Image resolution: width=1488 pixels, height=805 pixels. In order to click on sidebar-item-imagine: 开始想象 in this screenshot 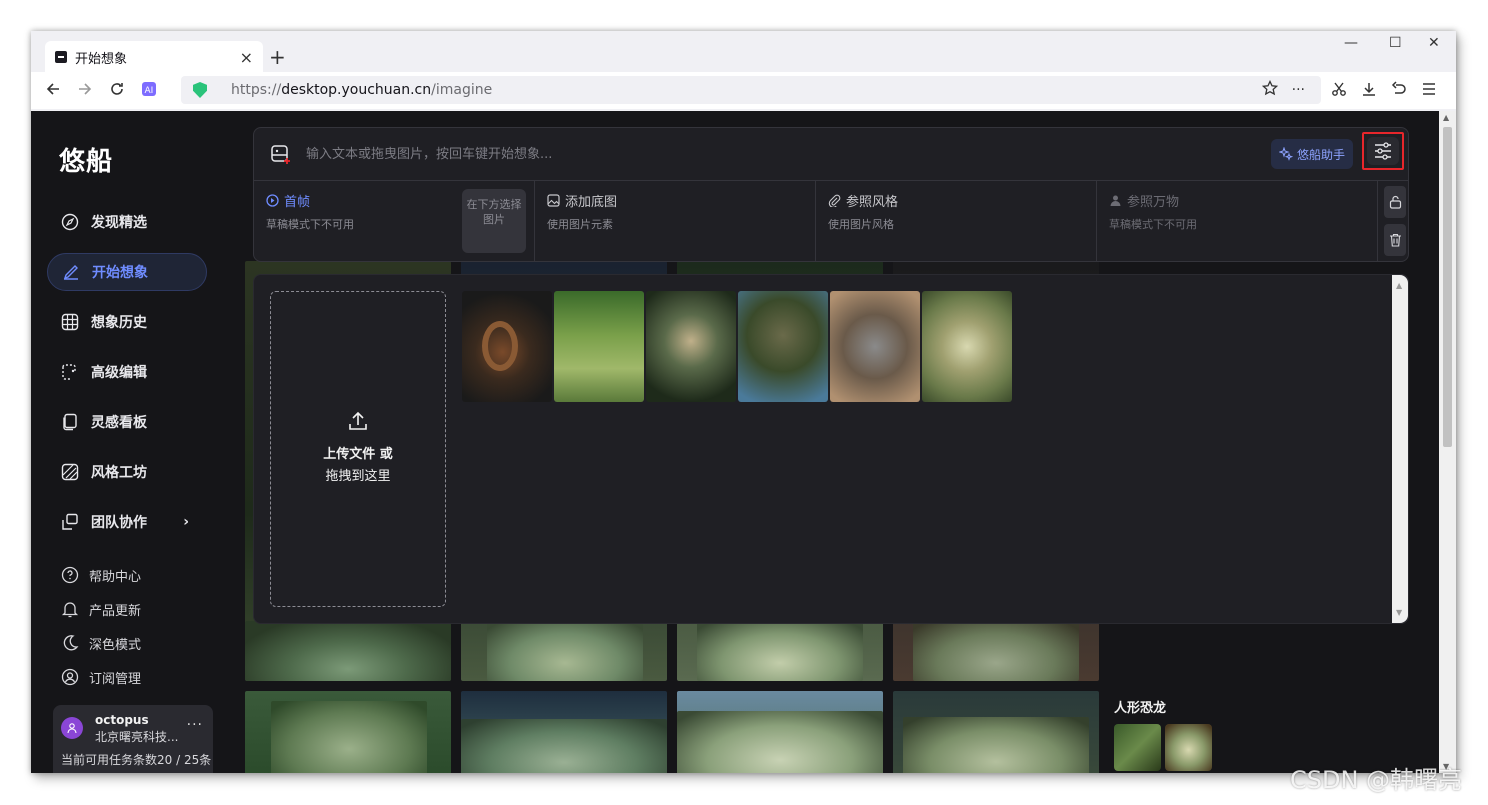, I will do `click(127, 272)`.